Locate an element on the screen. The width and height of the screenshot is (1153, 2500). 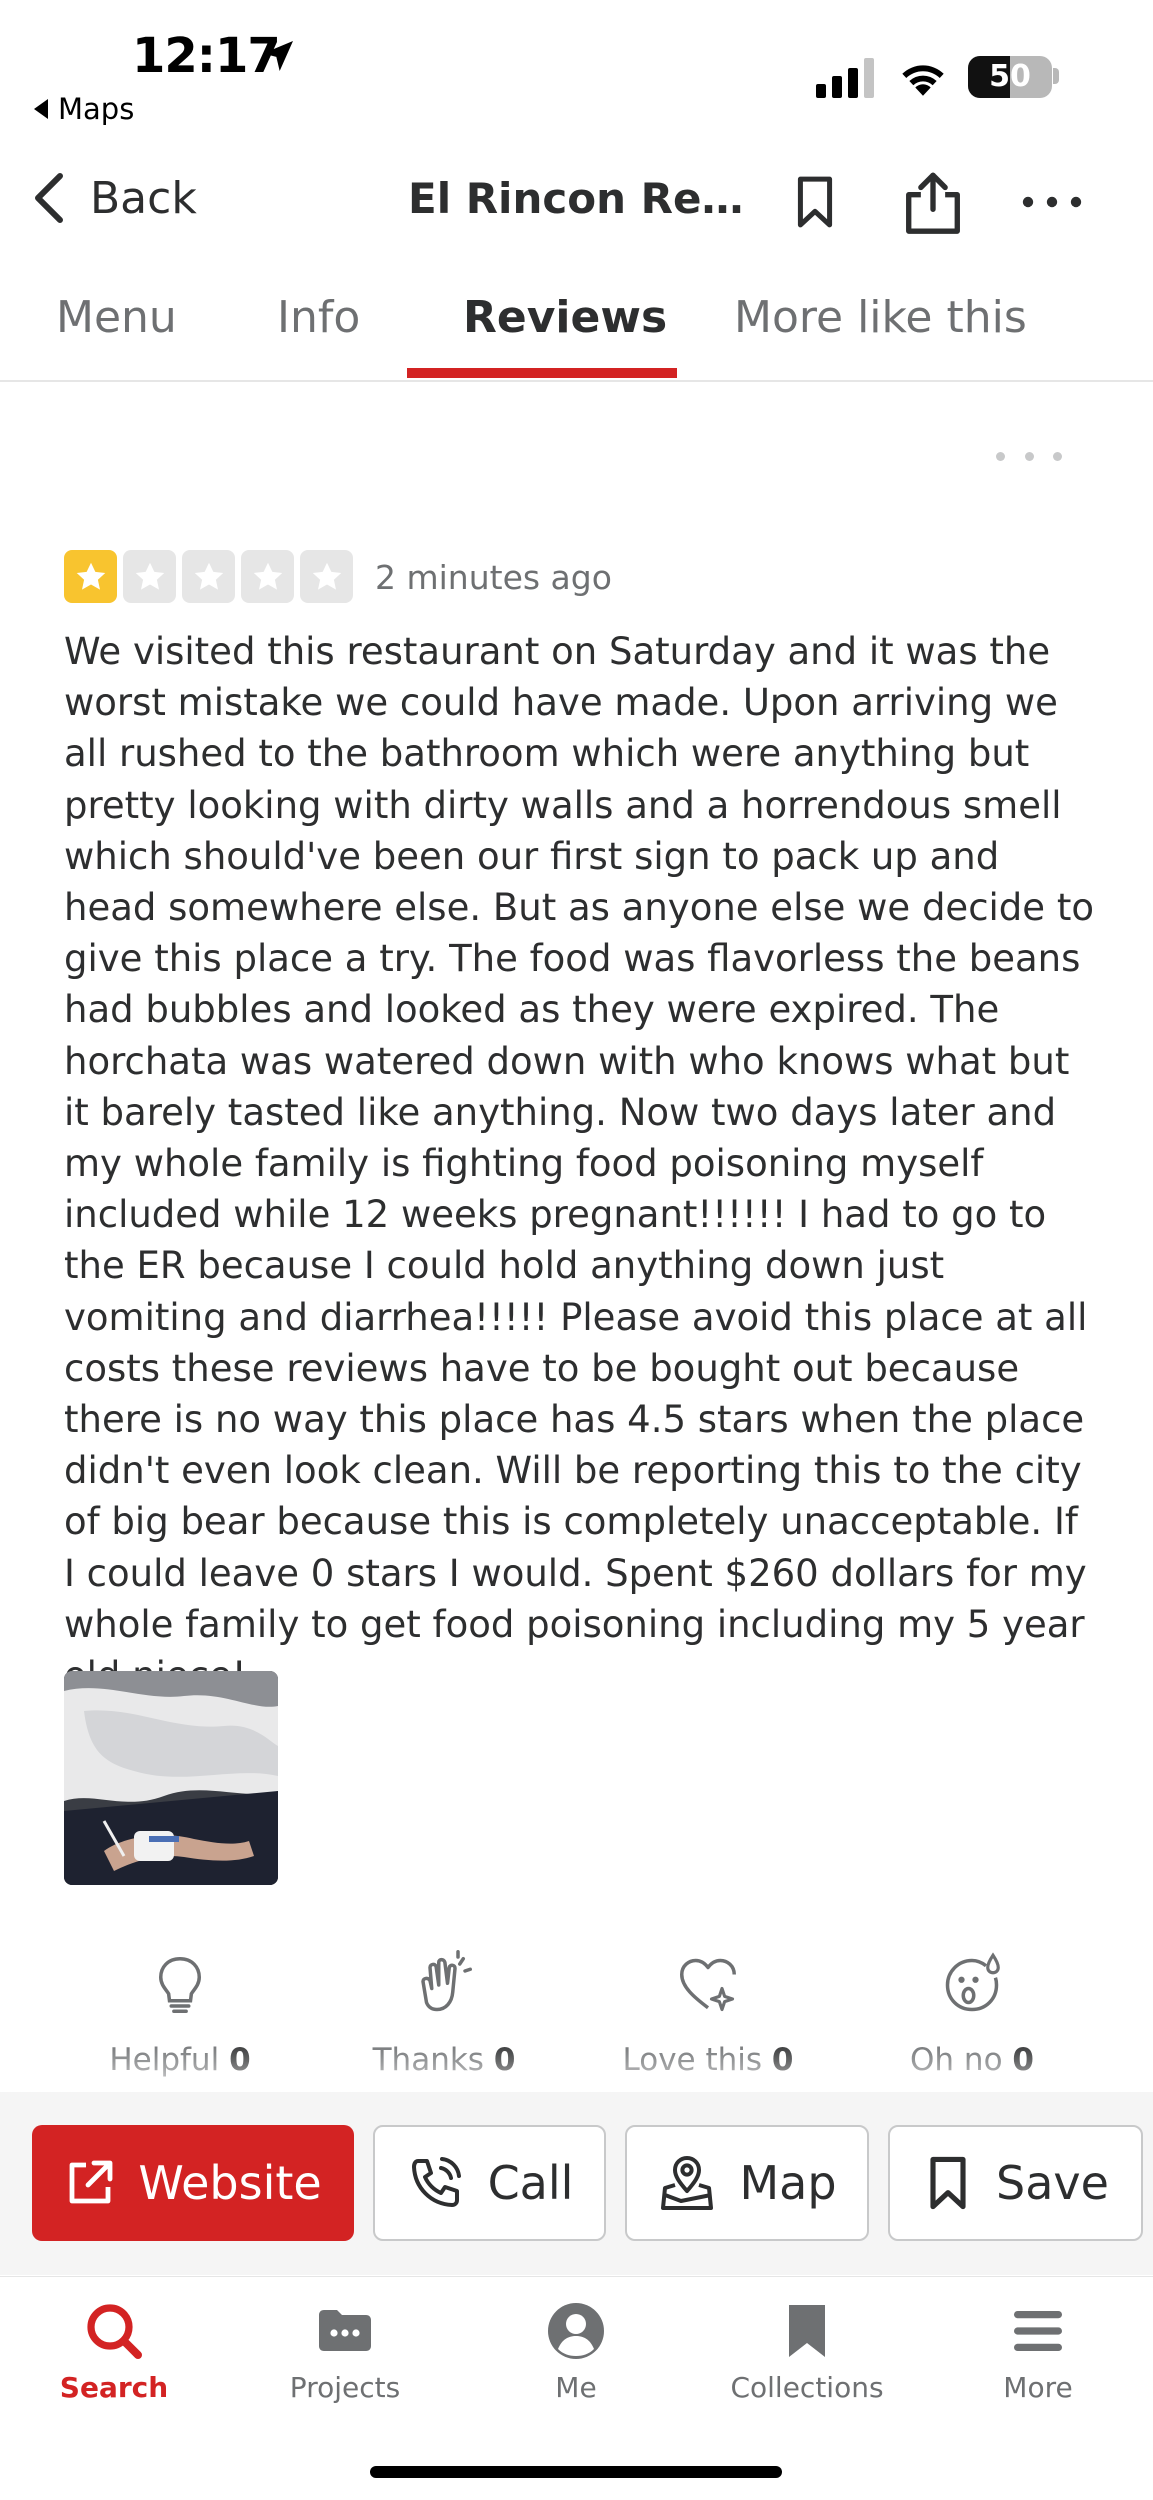
battery-level: 50 is located at coordinates (1010, 76).